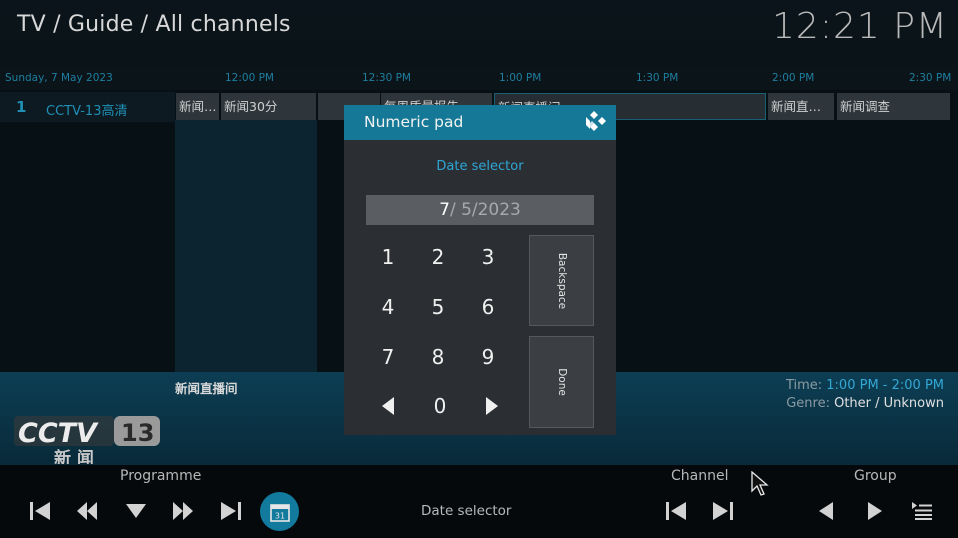  What do you see at coordinates (488, 357) in the screenshot?
I see `key-9: 9` at bounding box center [488, 357].